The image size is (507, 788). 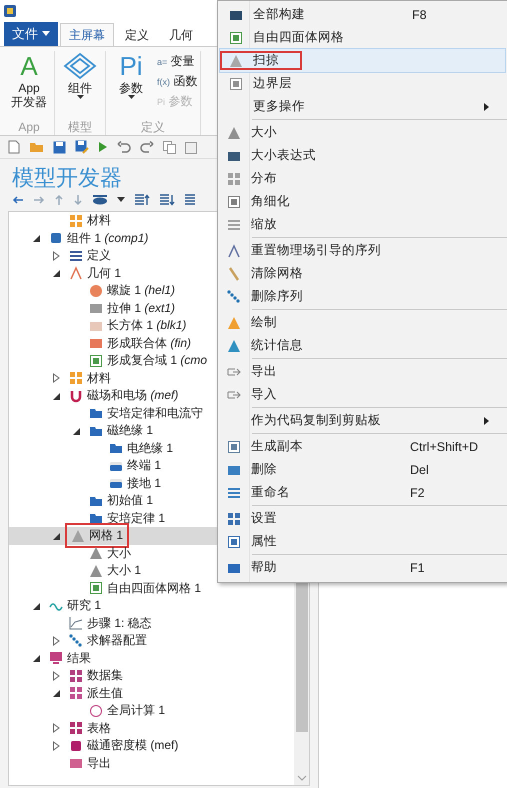 What do you see at coordinates (151, 728) in the screenshot?
I see `tree-row: 表格` at bounding box center [151, 728].